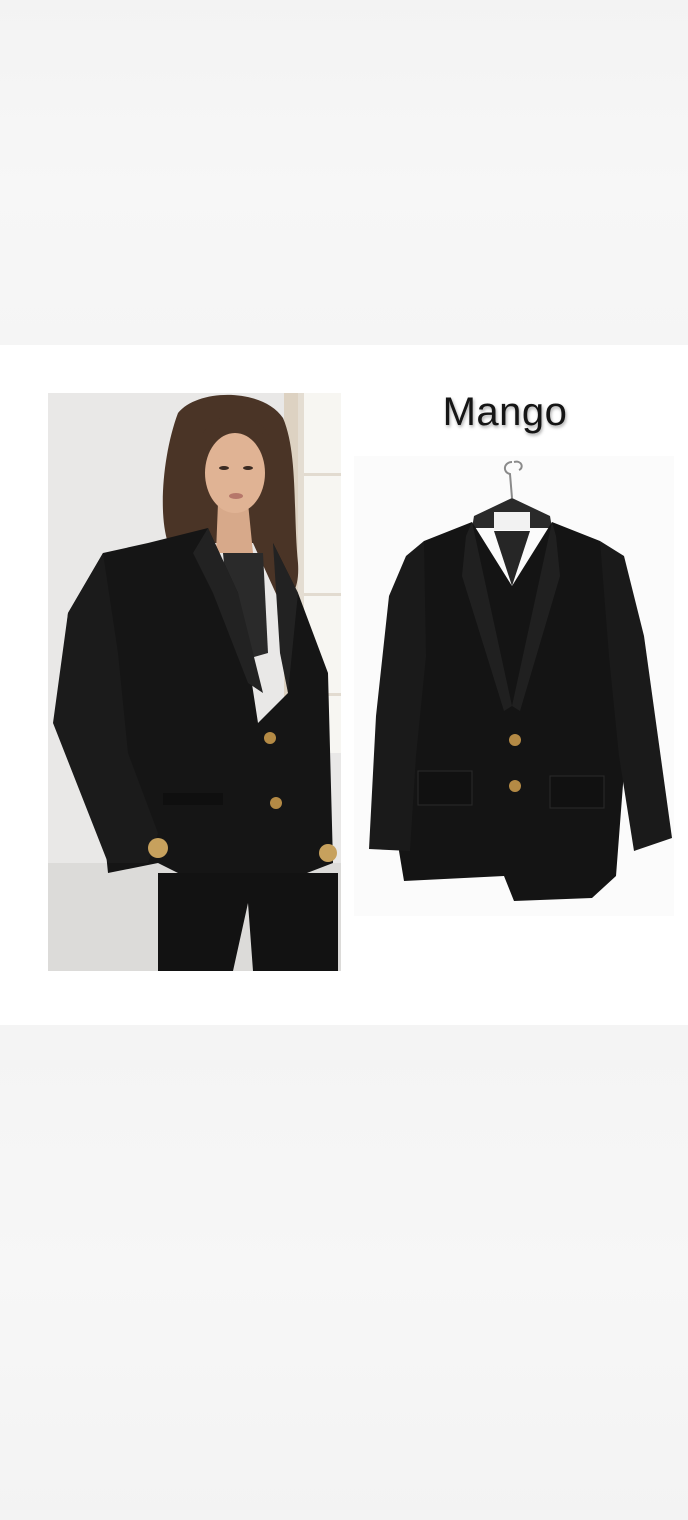 Image resolution: width=688 pixels, height=1520 pixels. I want to click on brand-title: Mango, so click(505, 412).